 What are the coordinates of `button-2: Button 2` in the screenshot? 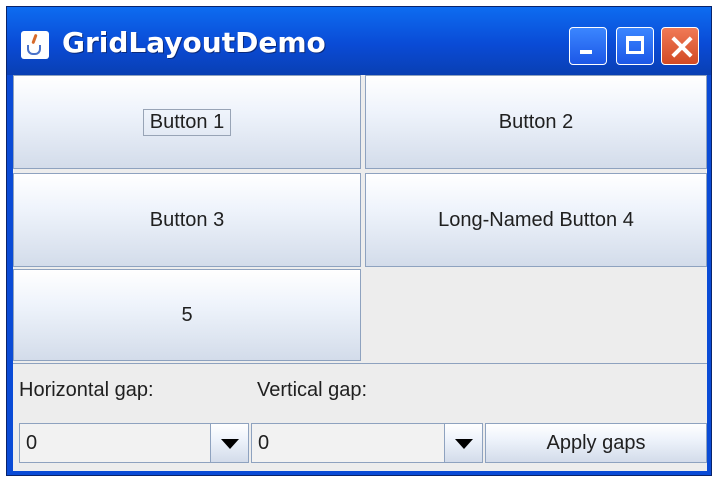 It's located at (536, 122).